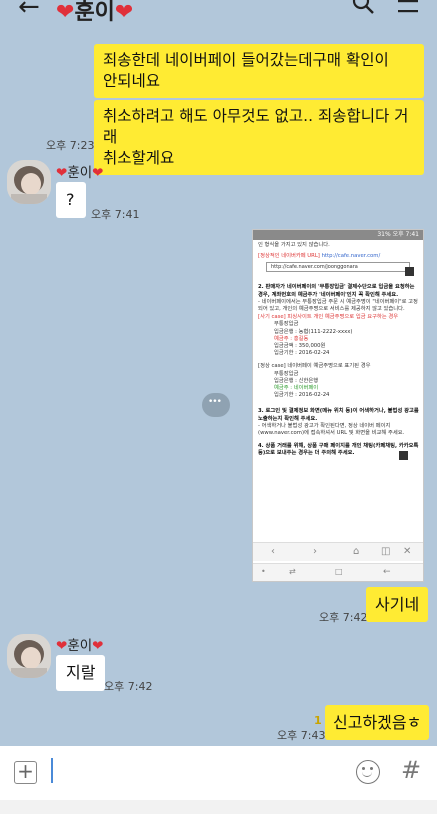 The image size is (437, 814). I want to click on message-time: 오후 7:43, so click(301, 735).